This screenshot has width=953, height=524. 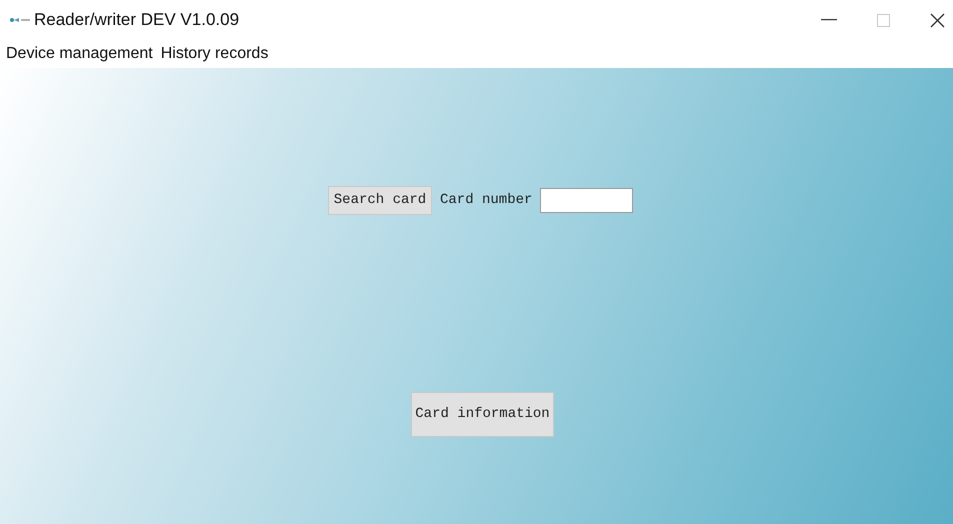 I want to click on search-card-button: Search card, so click(x=380, y=200).